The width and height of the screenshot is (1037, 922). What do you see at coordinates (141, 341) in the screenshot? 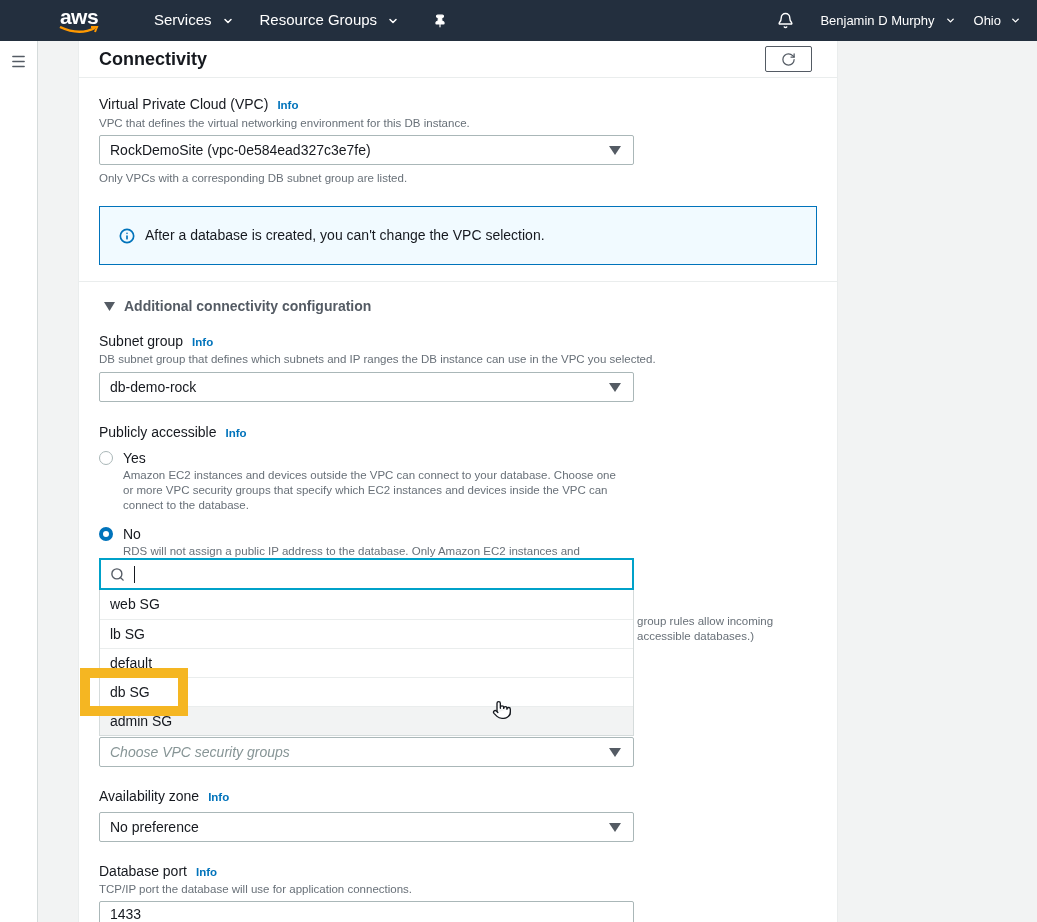
I see `field-label: Subnet group` at bounding box center [141, 341].